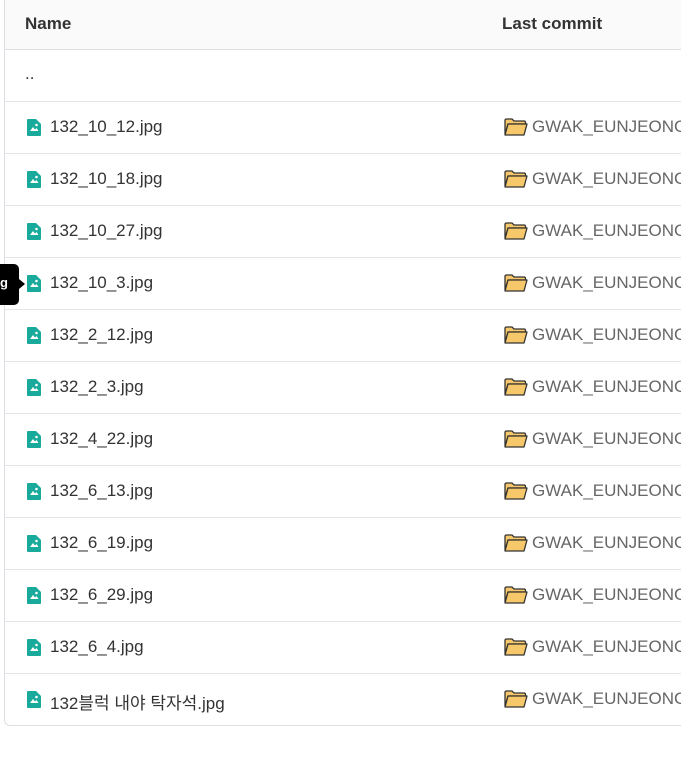 The height and width of the screenshot is (781, 681). Describe the element at coordinates (343, 544) in the screenshot. I see `file-row: 132_6_19.jpg GWAK_EUNJEONG` at that location.